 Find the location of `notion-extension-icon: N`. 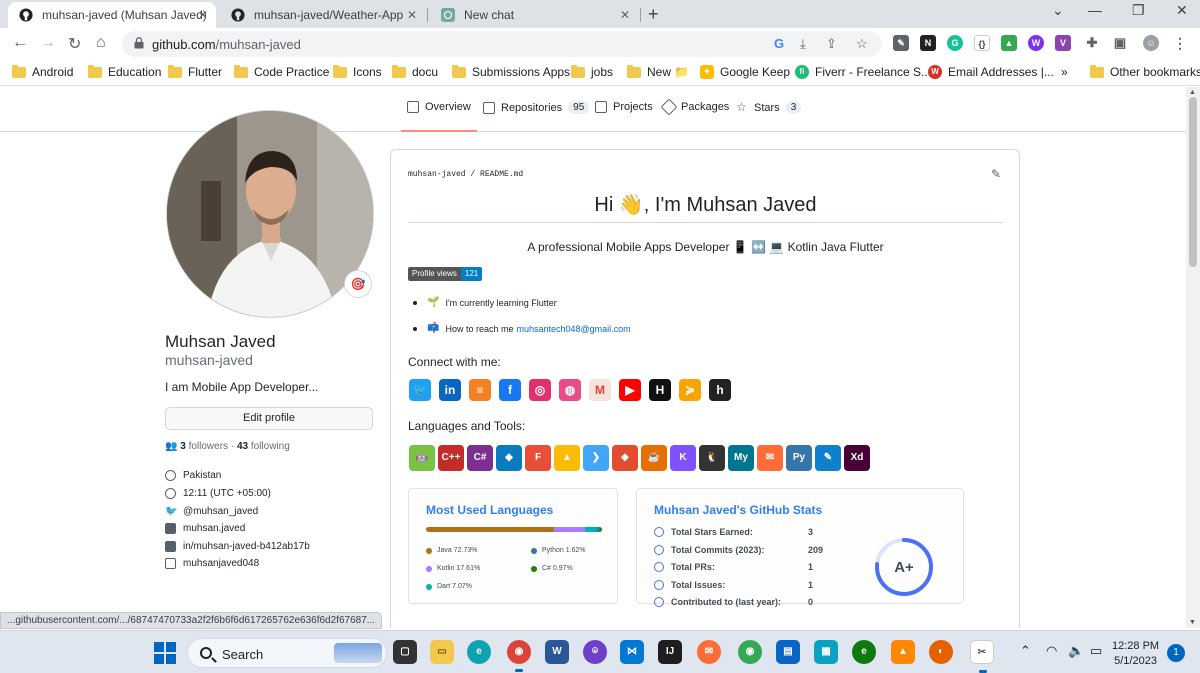

notion-extension-icon: N is located at coordinates (928, 43).